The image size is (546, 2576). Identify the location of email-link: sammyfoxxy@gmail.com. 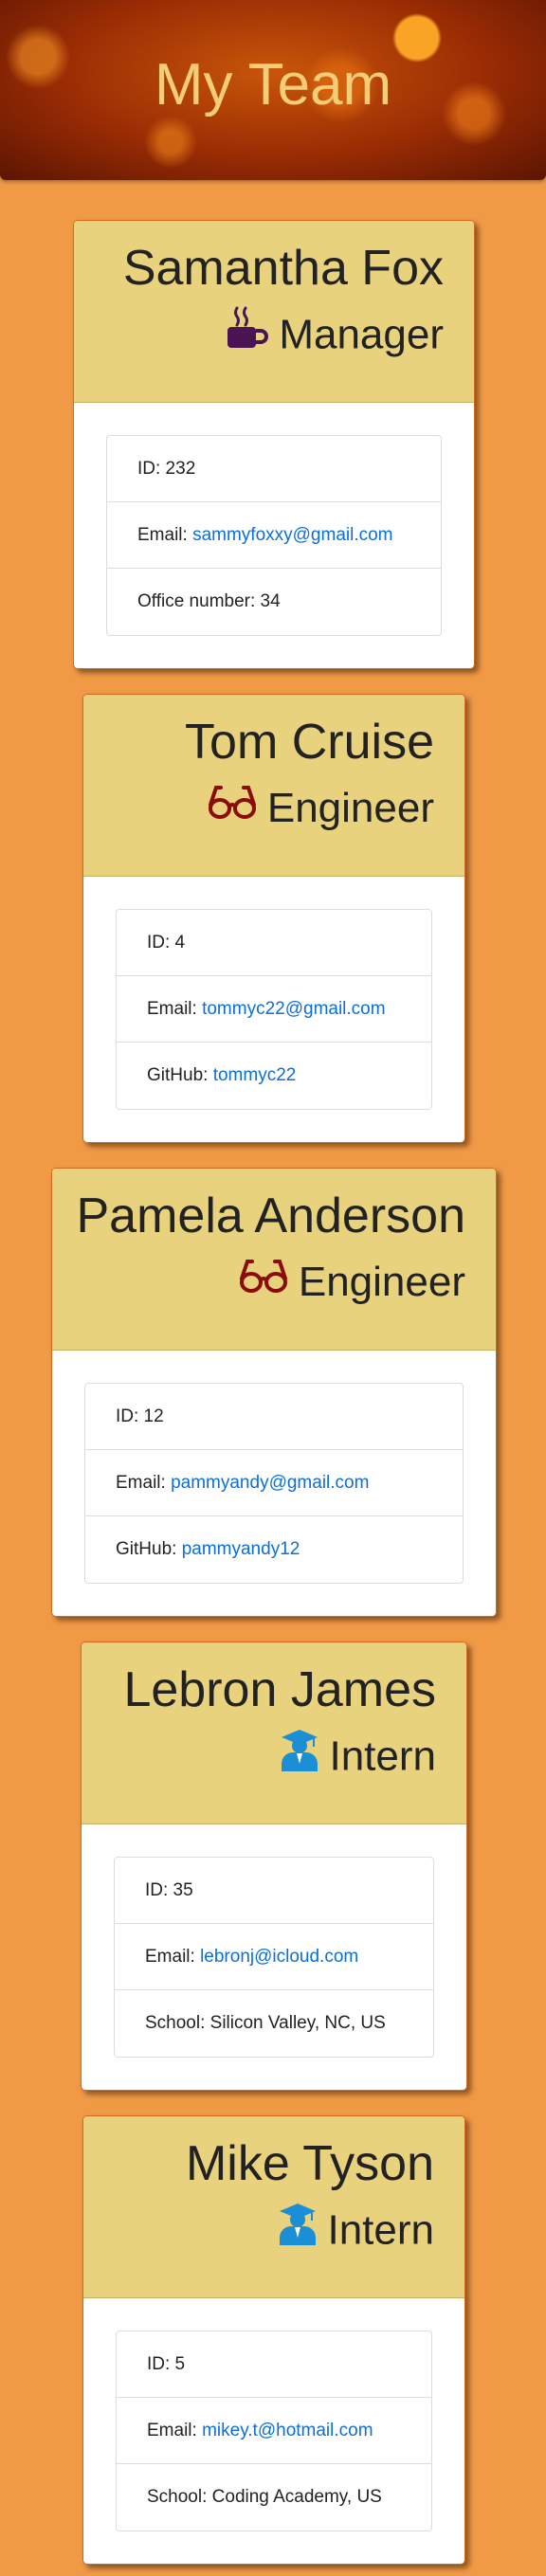
(292, 535).